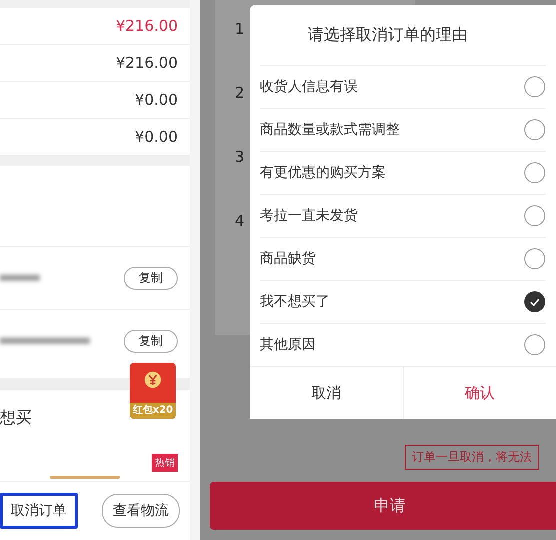  I want to click on reason-option: 收货人信息有误, so click(403, 86).